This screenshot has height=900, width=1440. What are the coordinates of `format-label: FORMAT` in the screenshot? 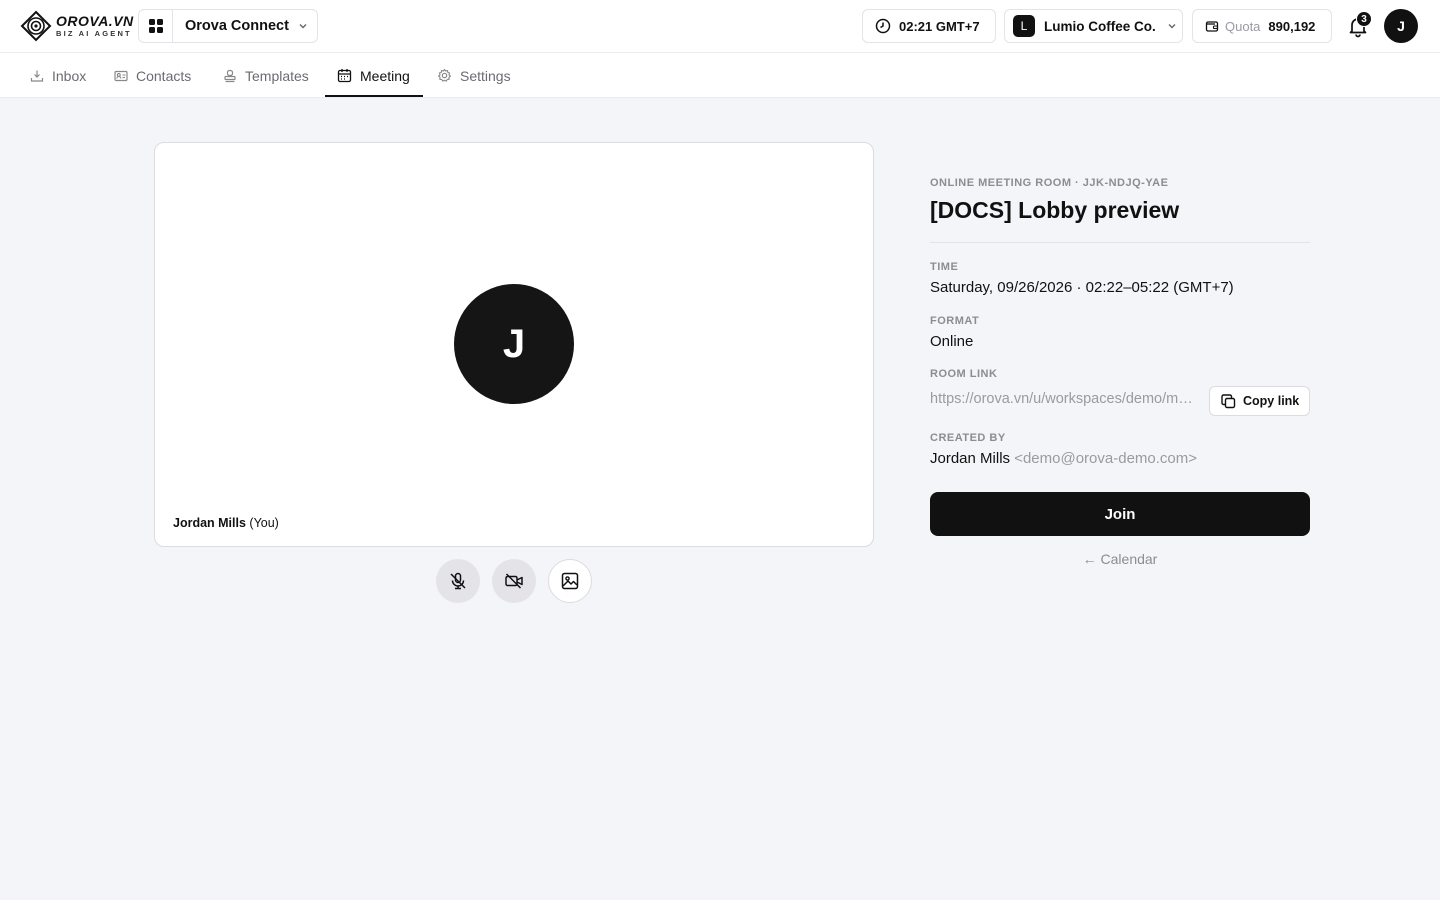 It's located at (955, 321).